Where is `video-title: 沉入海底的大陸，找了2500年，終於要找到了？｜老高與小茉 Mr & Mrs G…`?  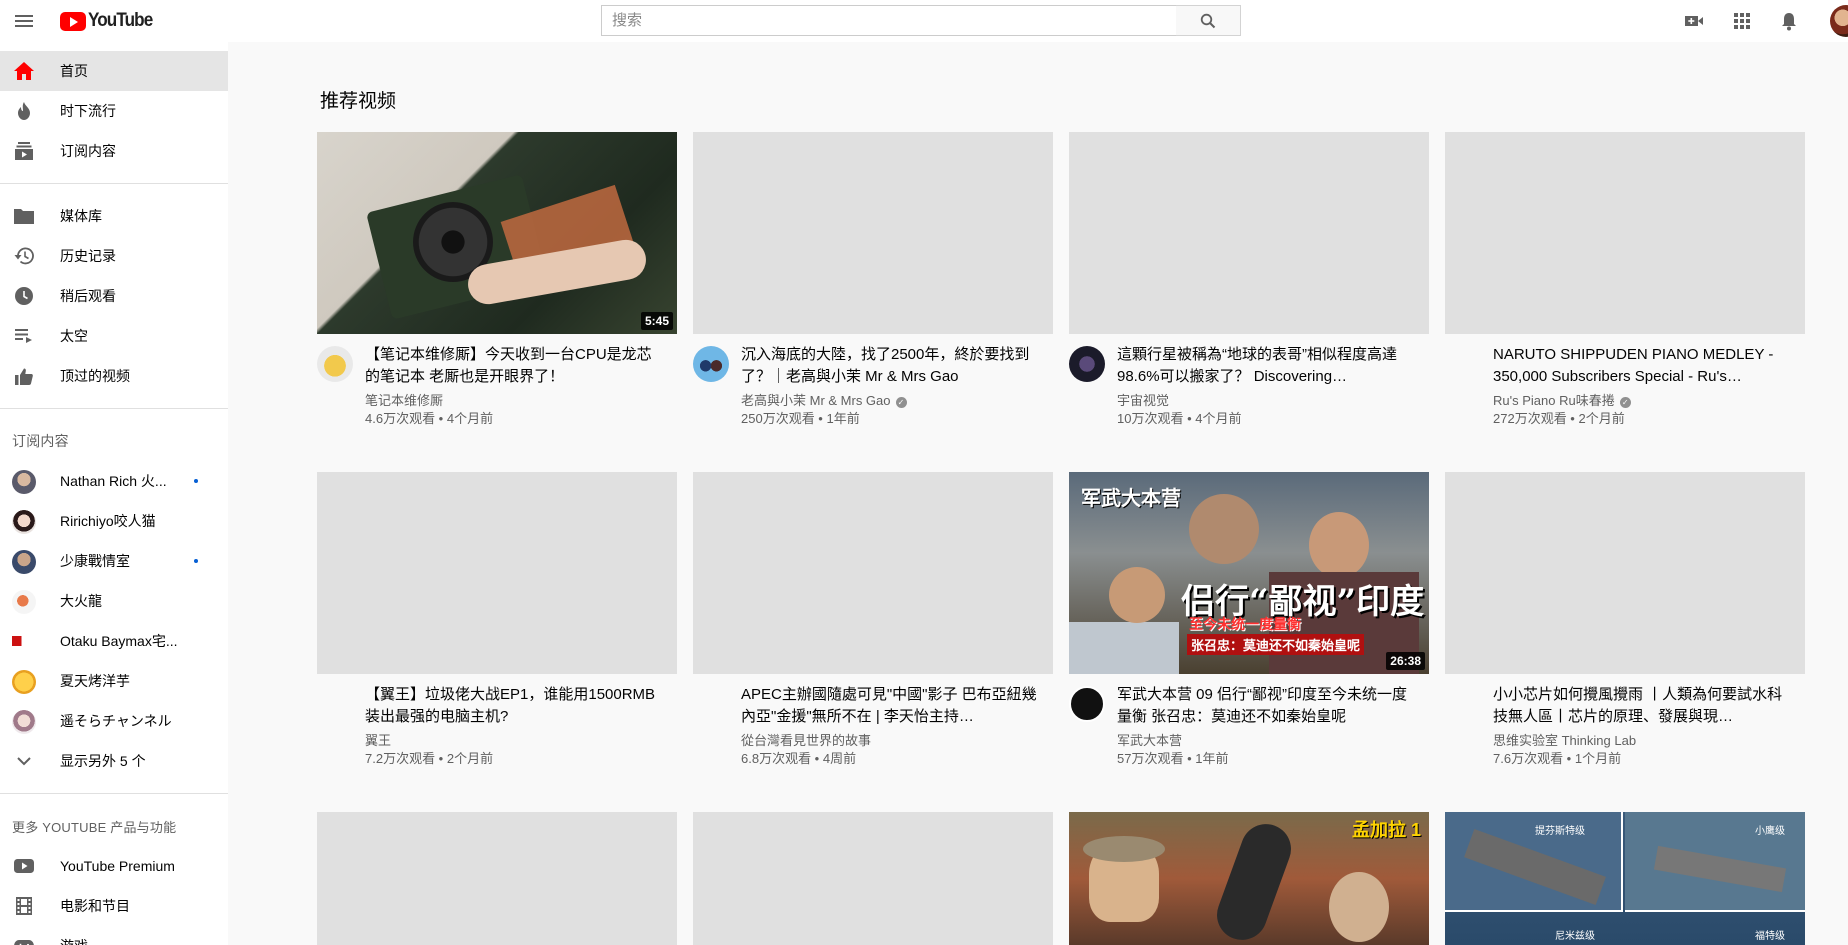
video-title: 沉入海底的大陸，找了2500年，終於要找到了？｜老高與小茉 Mr & Mrs G… is located at coordinates (891, 366).